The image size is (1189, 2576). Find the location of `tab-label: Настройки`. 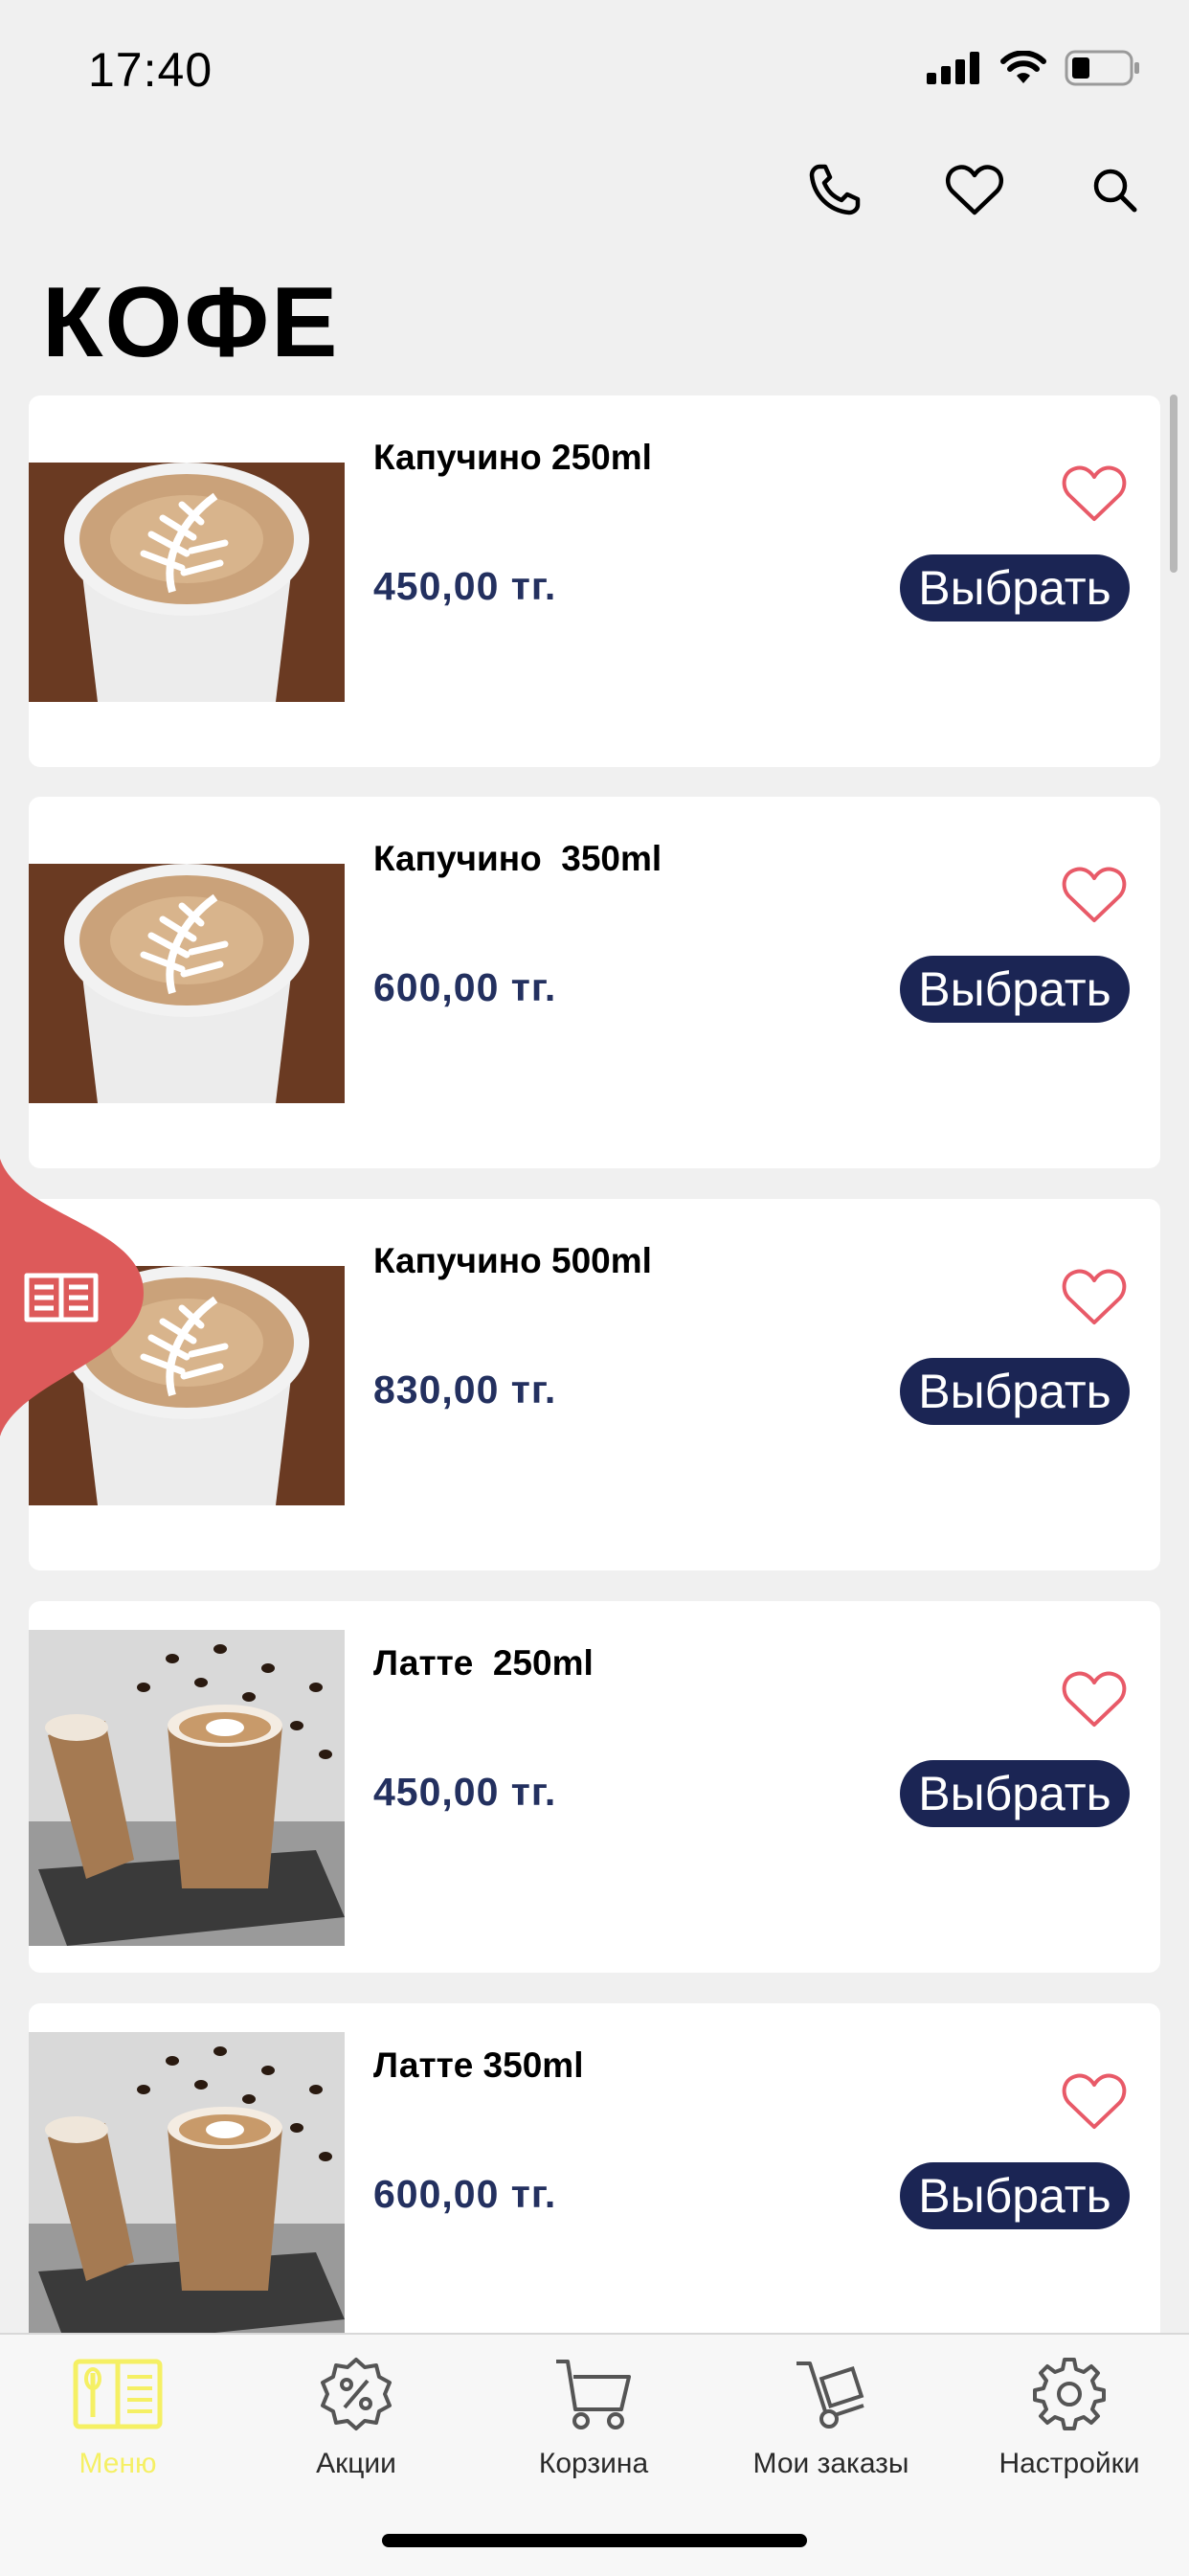

tab-label: Настройки is located at coordinates (1069, 2463).